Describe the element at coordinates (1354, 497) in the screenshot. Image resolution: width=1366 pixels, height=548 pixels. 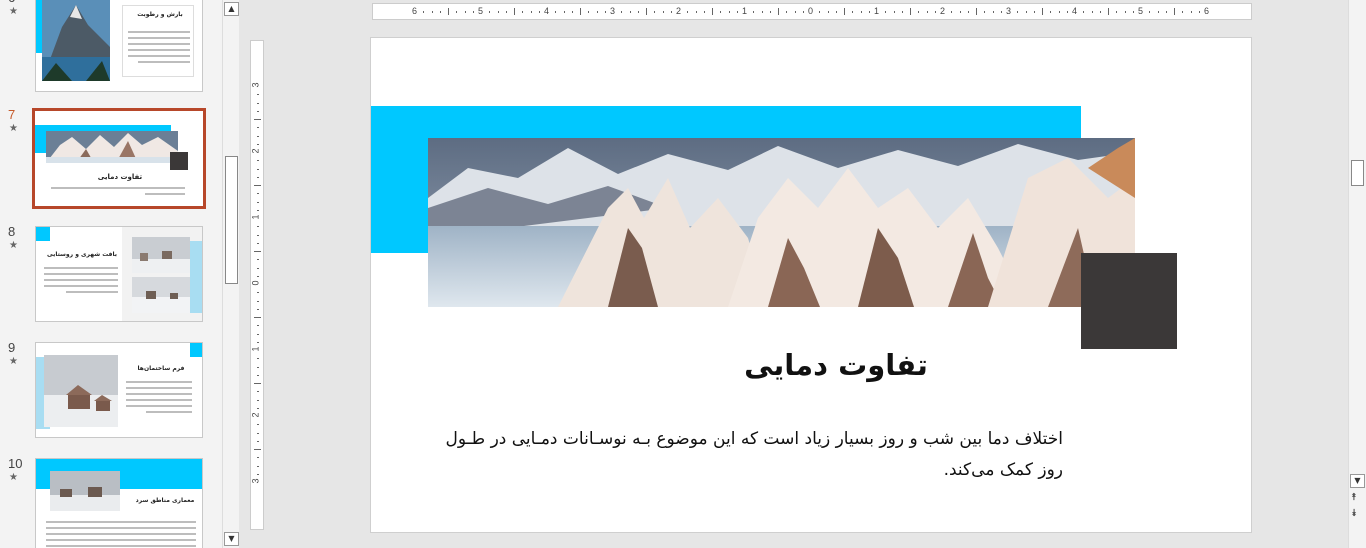
I see `previous-slide-icon: ⯭` at that location.